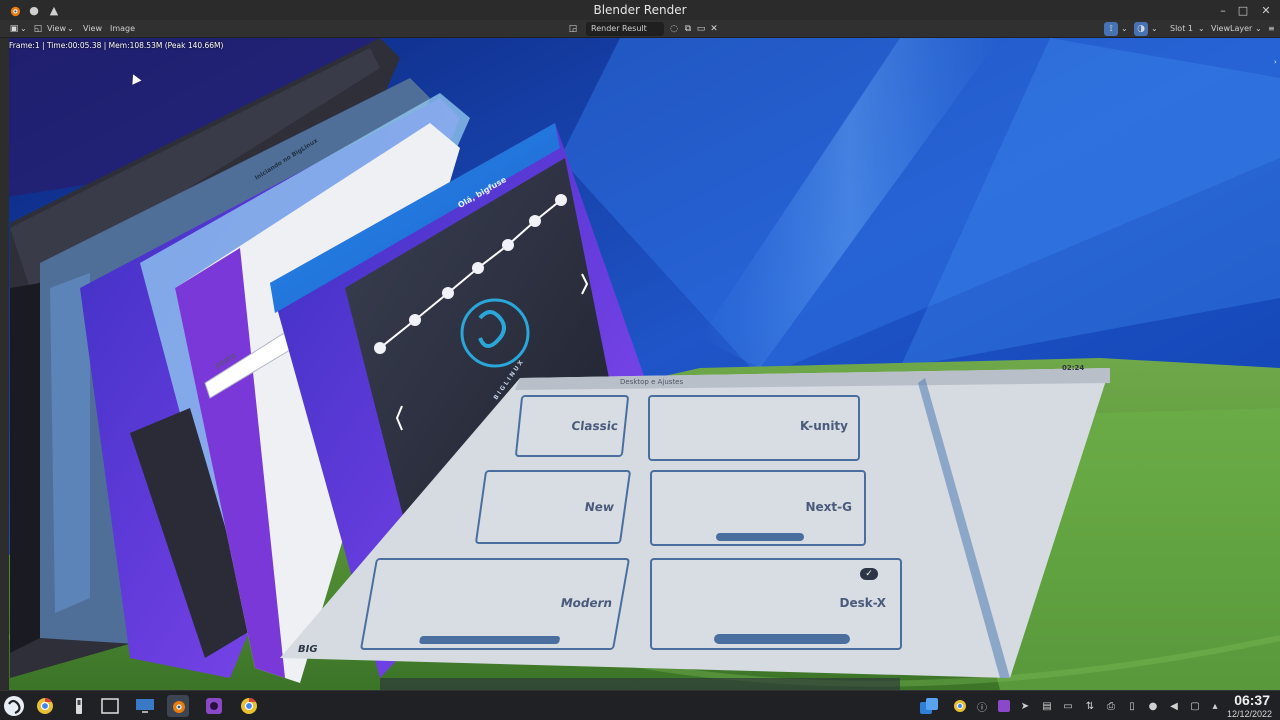  I want to click on sidebar-toggle-icon: ≡, so click(1271, 29).